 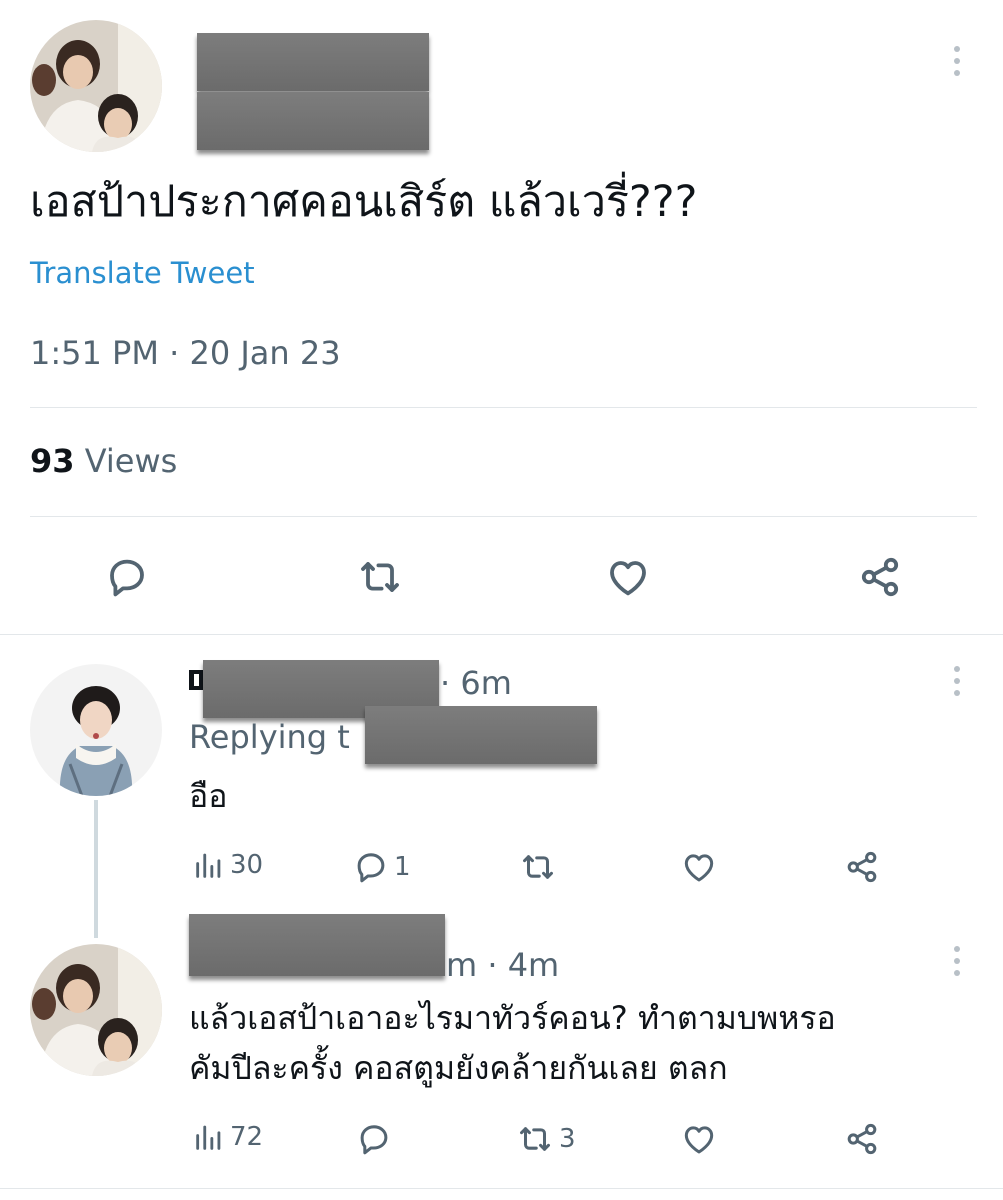 I want to click on tweet-text: เอสป้าประกาศคอนเสิร์ต แล้วเวรี่???, so click(x=364, y=202).